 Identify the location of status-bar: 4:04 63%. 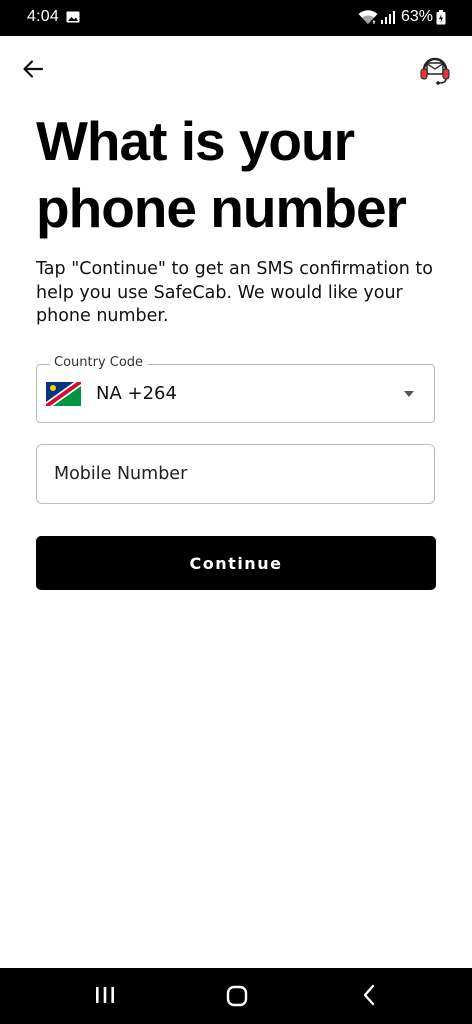
(236, 18).